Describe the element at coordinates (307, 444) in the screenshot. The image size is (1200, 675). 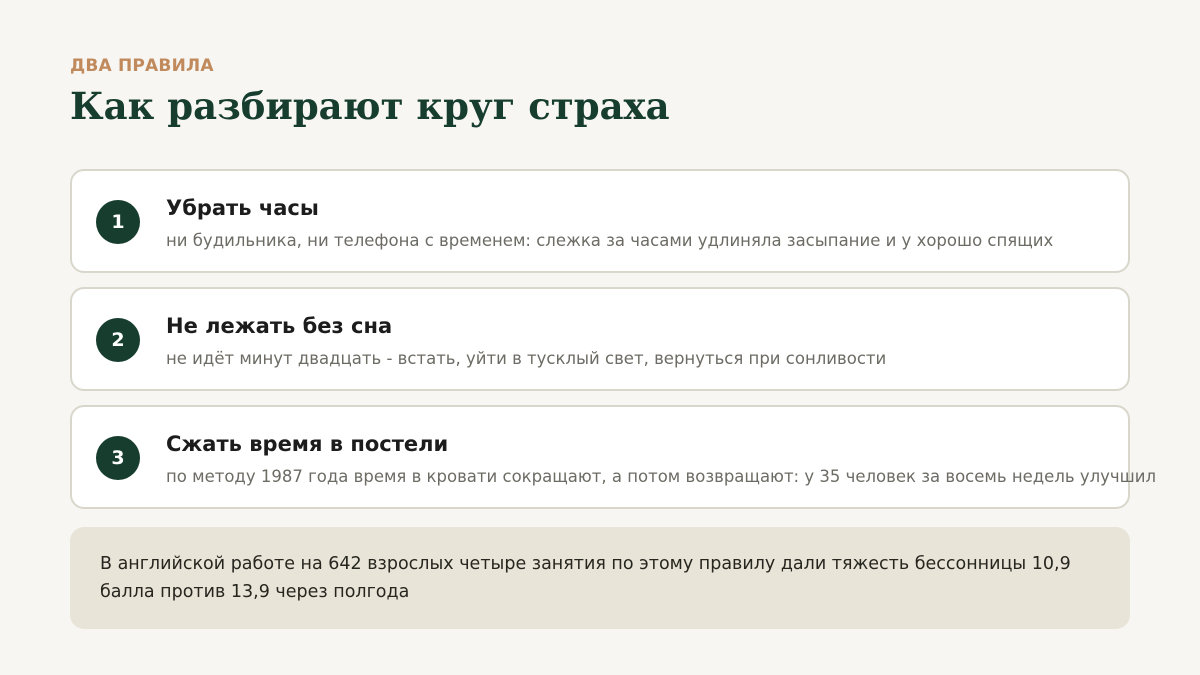
I see `rule-title: Сжать время в постели` at that location.